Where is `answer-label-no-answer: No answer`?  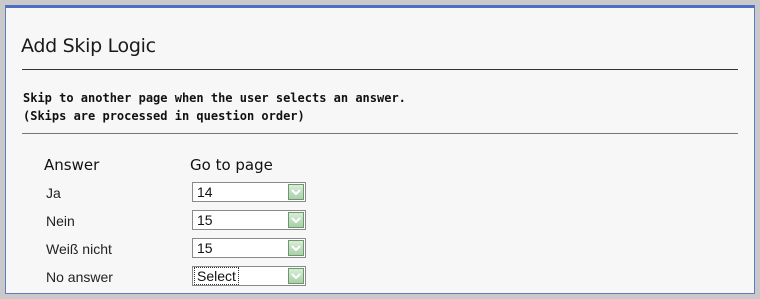 answer-label-no-answer: No answer is located at coordinates (79, 277).